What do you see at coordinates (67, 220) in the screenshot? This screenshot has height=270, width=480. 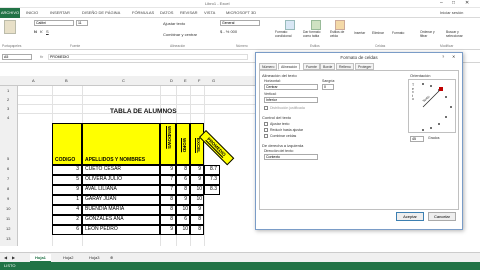 I see `cell-codigo: 2` at bounding box center [67, 220].